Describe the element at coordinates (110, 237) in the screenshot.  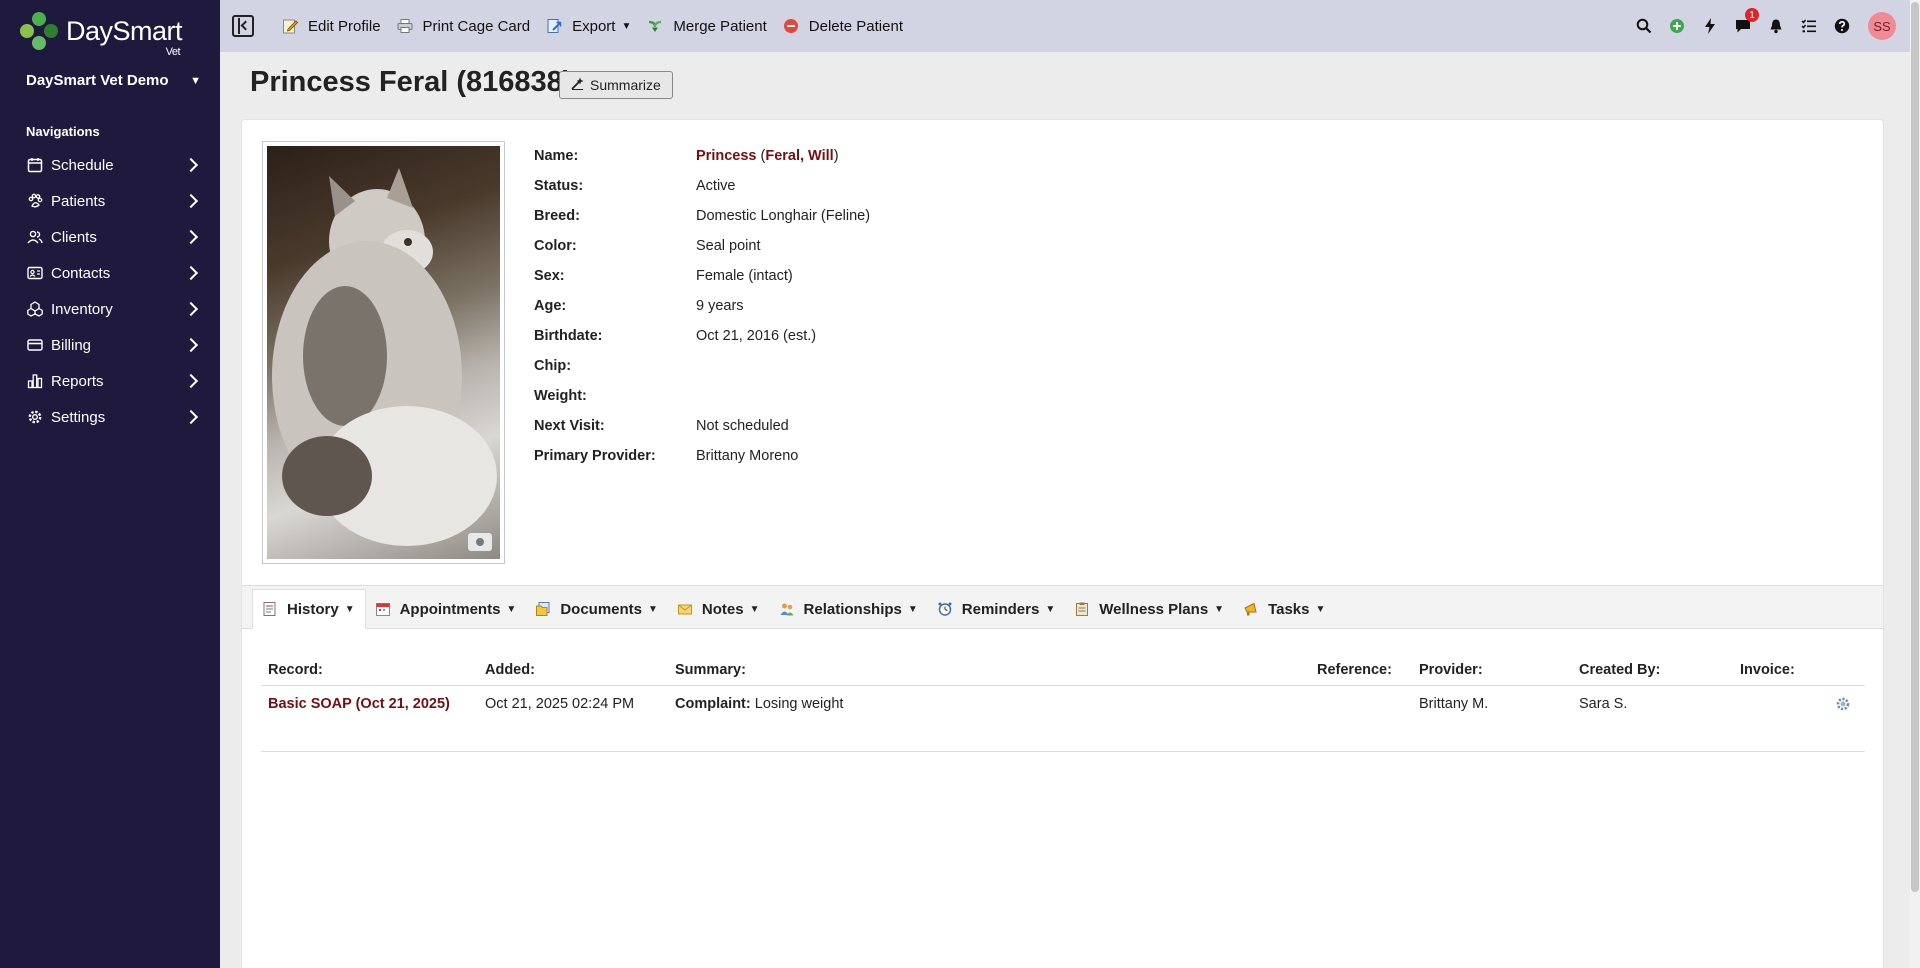
I see `sidebar-item-clients: Clients` at that location.